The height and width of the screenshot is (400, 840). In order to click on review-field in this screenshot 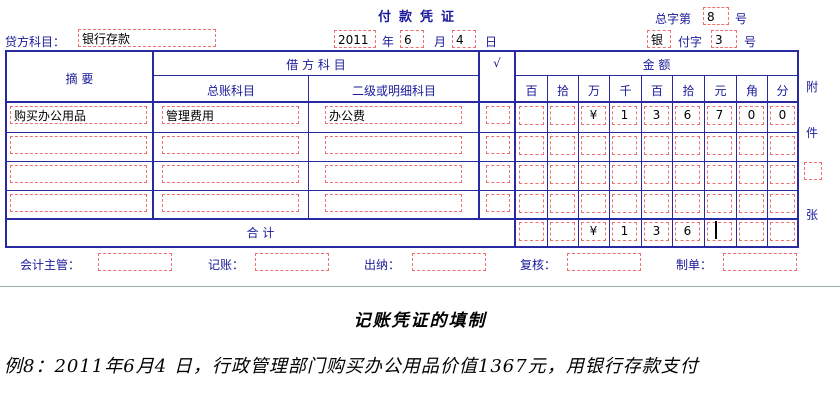, I will do `click(604, 262)`.